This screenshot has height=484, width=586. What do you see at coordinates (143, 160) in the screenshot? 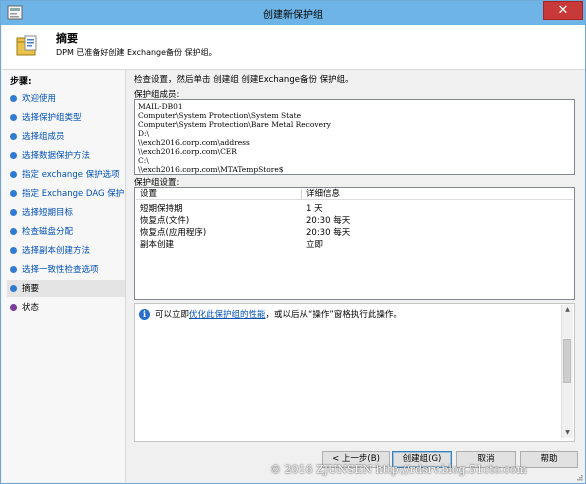
I see `member-item: C:\` at bounding box center [143, 160].